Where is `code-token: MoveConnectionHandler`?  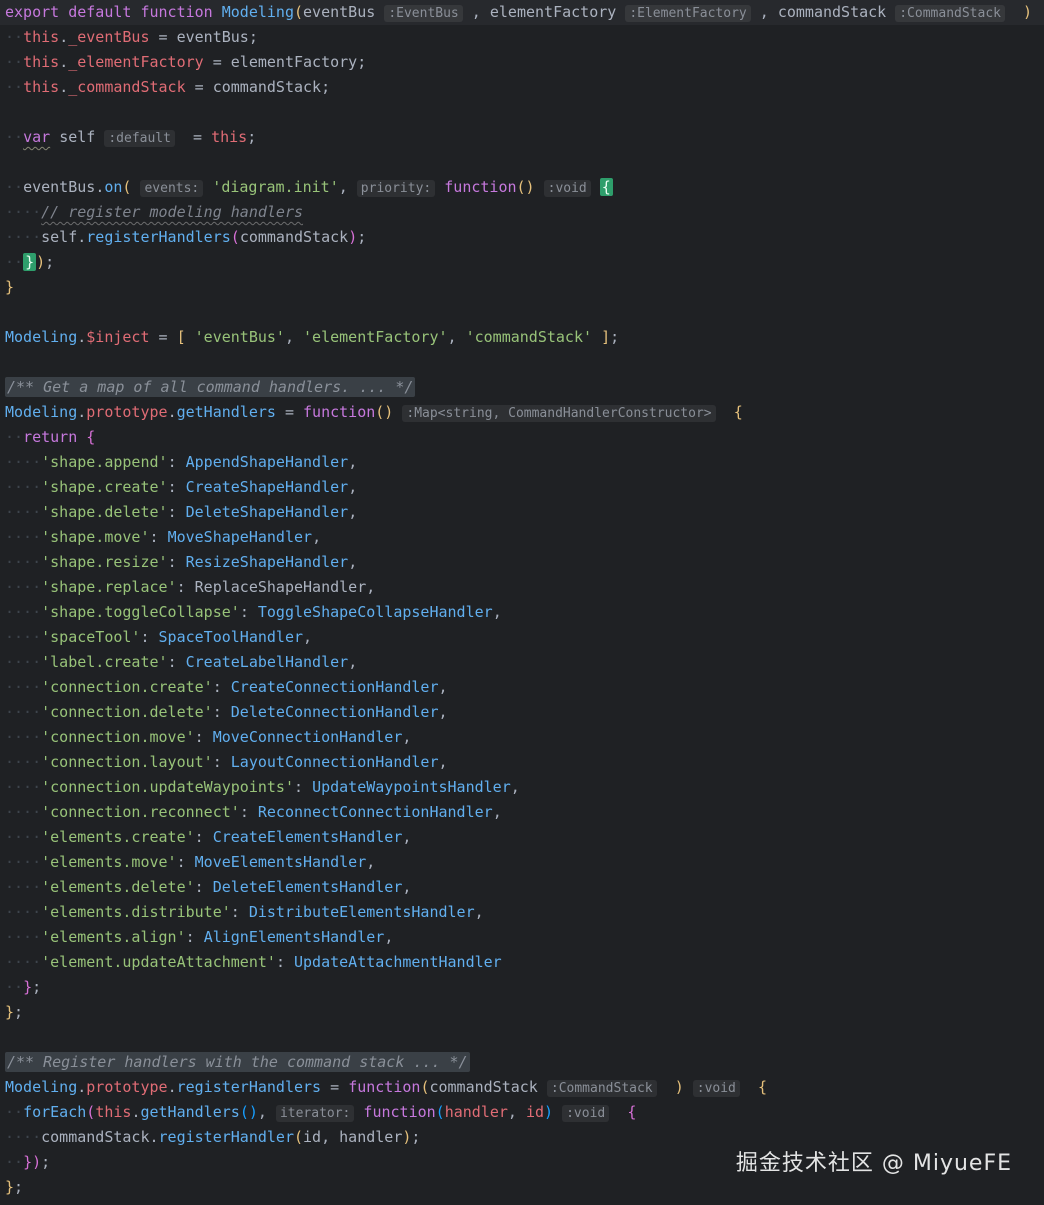 code-token: MoveConnectionHandler is located at coordinates (307, 737).